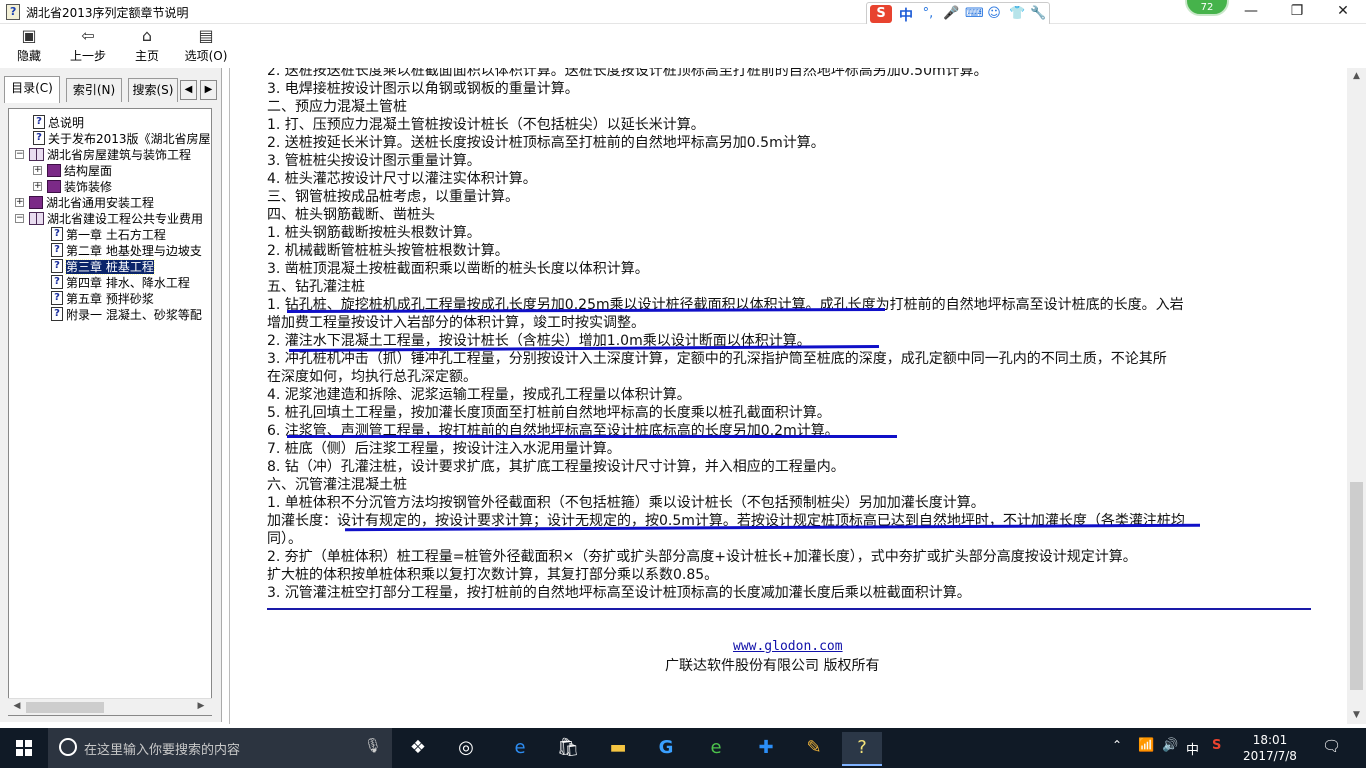 Image resolution: width=1366 pixels, height=768 pixels. I want to click on tree-item: ? 附录一 混凝土、砂浆等配, so click(126, 315).